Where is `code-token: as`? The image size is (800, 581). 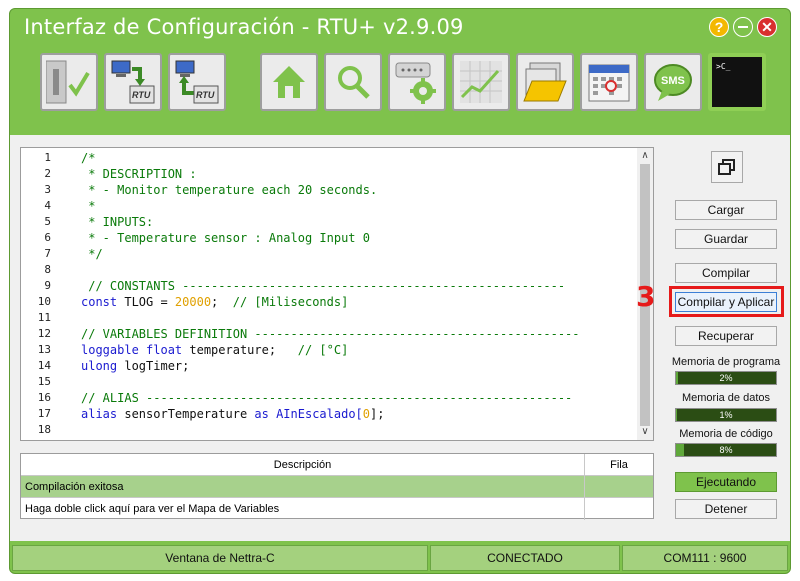
code-token: as is located at coordinates (261, 414).